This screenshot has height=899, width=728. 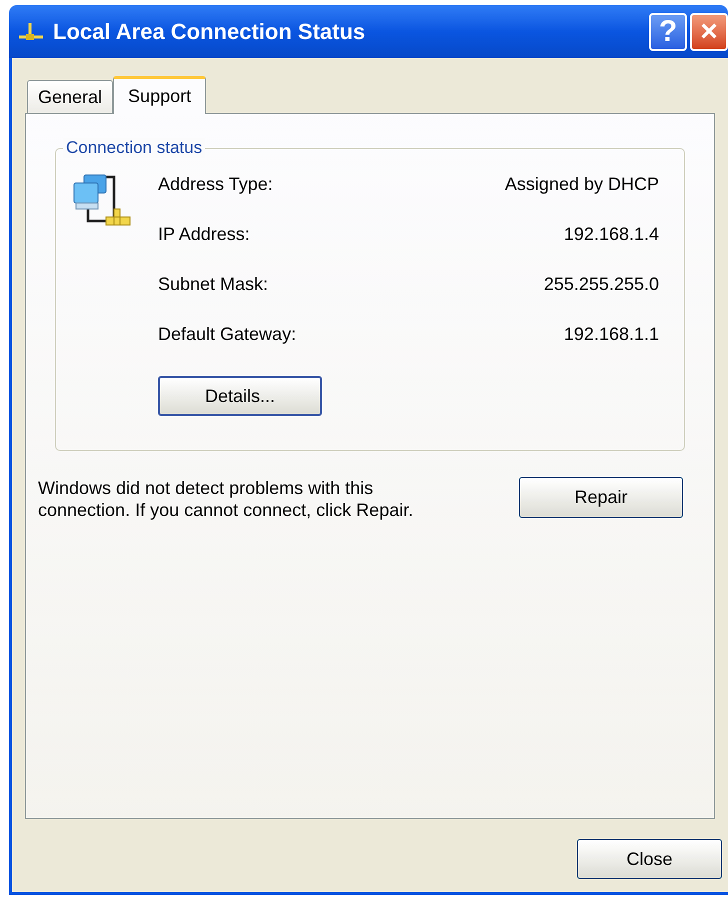 What do you see at coordinates (215, 184) in the screenshot?
I see `field-label: Address Type:` at bounding box center [215, 184].